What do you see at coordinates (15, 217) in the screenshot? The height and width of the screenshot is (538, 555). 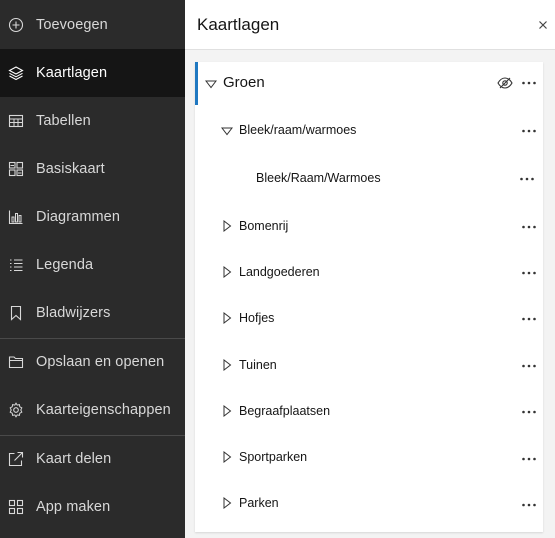 I see `chart-icon` at bounding box center [15, 217].